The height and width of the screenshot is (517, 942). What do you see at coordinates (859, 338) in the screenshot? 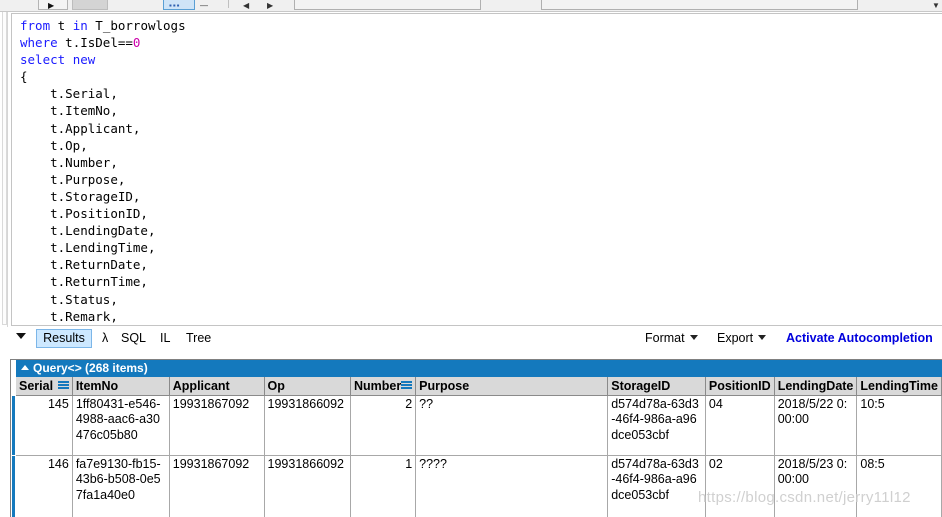
I see `activate-autocompletion-link: Activate Autocompletion` at bounding box center [859, 338].